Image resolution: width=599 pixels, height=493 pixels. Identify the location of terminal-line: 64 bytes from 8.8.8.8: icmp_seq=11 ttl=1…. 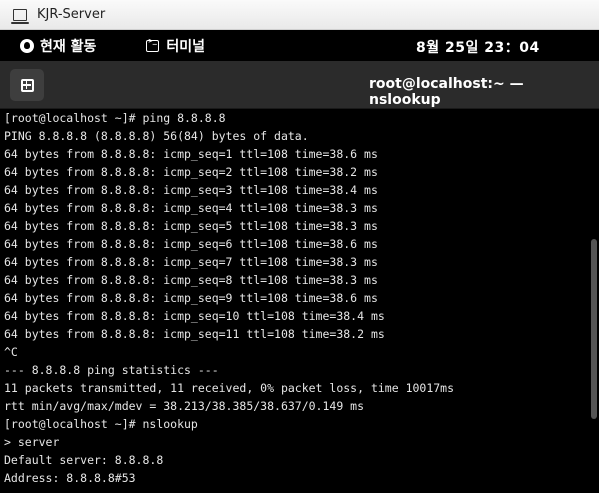
(194, 334).